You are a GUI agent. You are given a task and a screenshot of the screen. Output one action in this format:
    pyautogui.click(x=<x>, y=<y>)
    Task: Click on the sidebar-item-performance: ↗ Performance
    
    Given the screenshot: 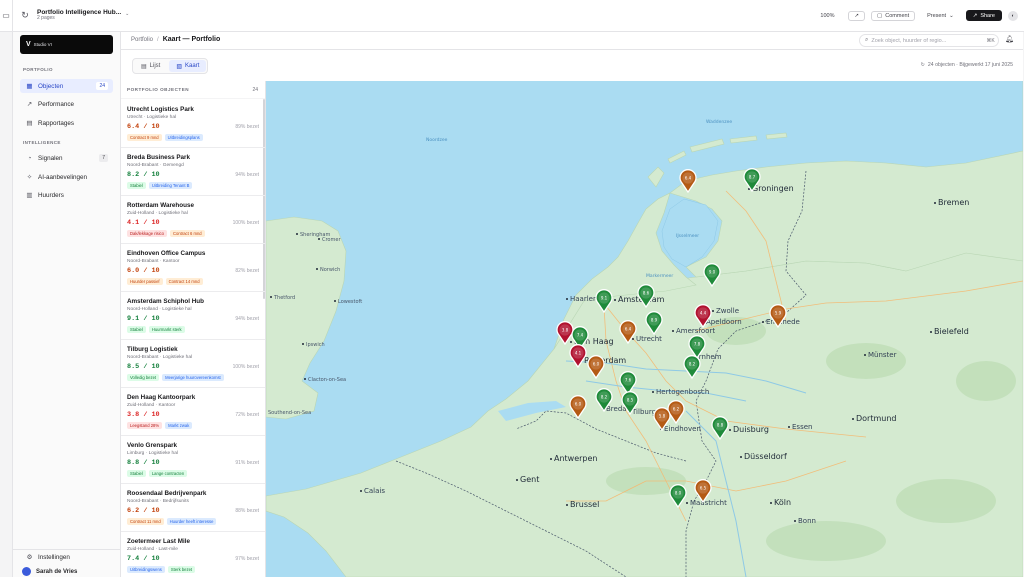 What is the action you would take?
    pyautogui.click(x=66, y=104)
    